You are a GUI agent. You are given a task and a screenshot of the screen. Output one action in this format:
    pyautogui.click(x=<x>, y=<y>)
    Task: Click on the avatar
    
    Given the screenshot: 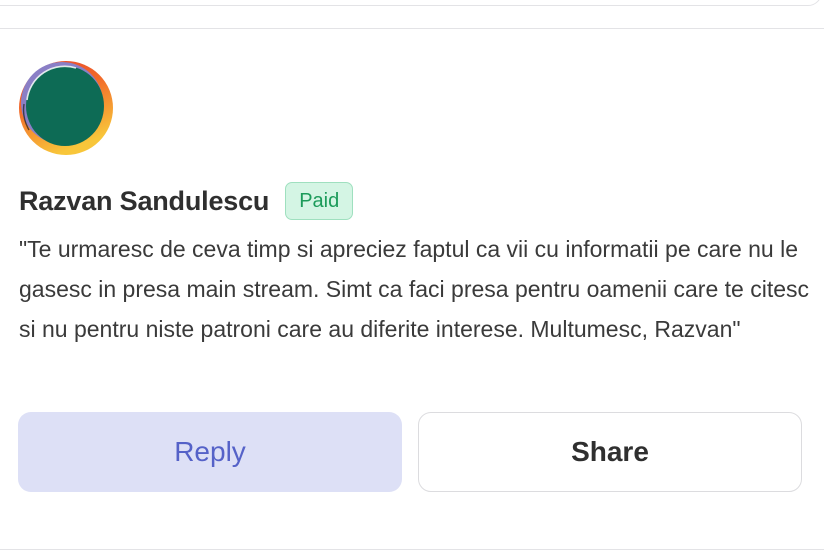 What is the action you would take?
    pyautogui.click(x=66, y=108)
    